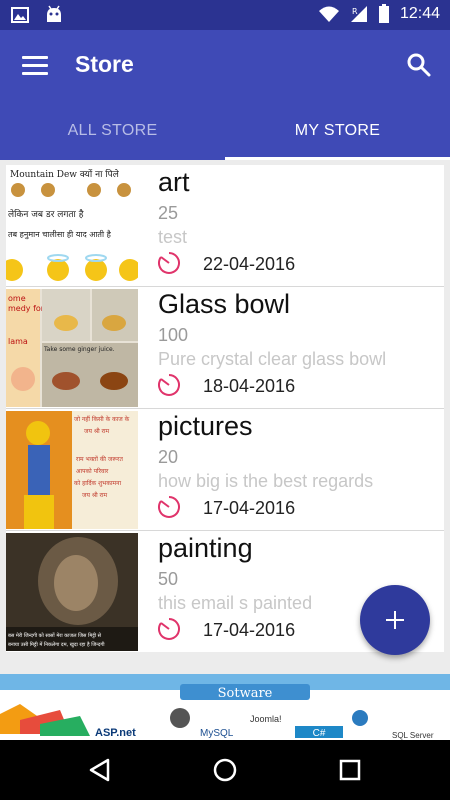 This screenshot has width=450, height=800. I want to click on banner-label: ASP.net, so click(115, 733).